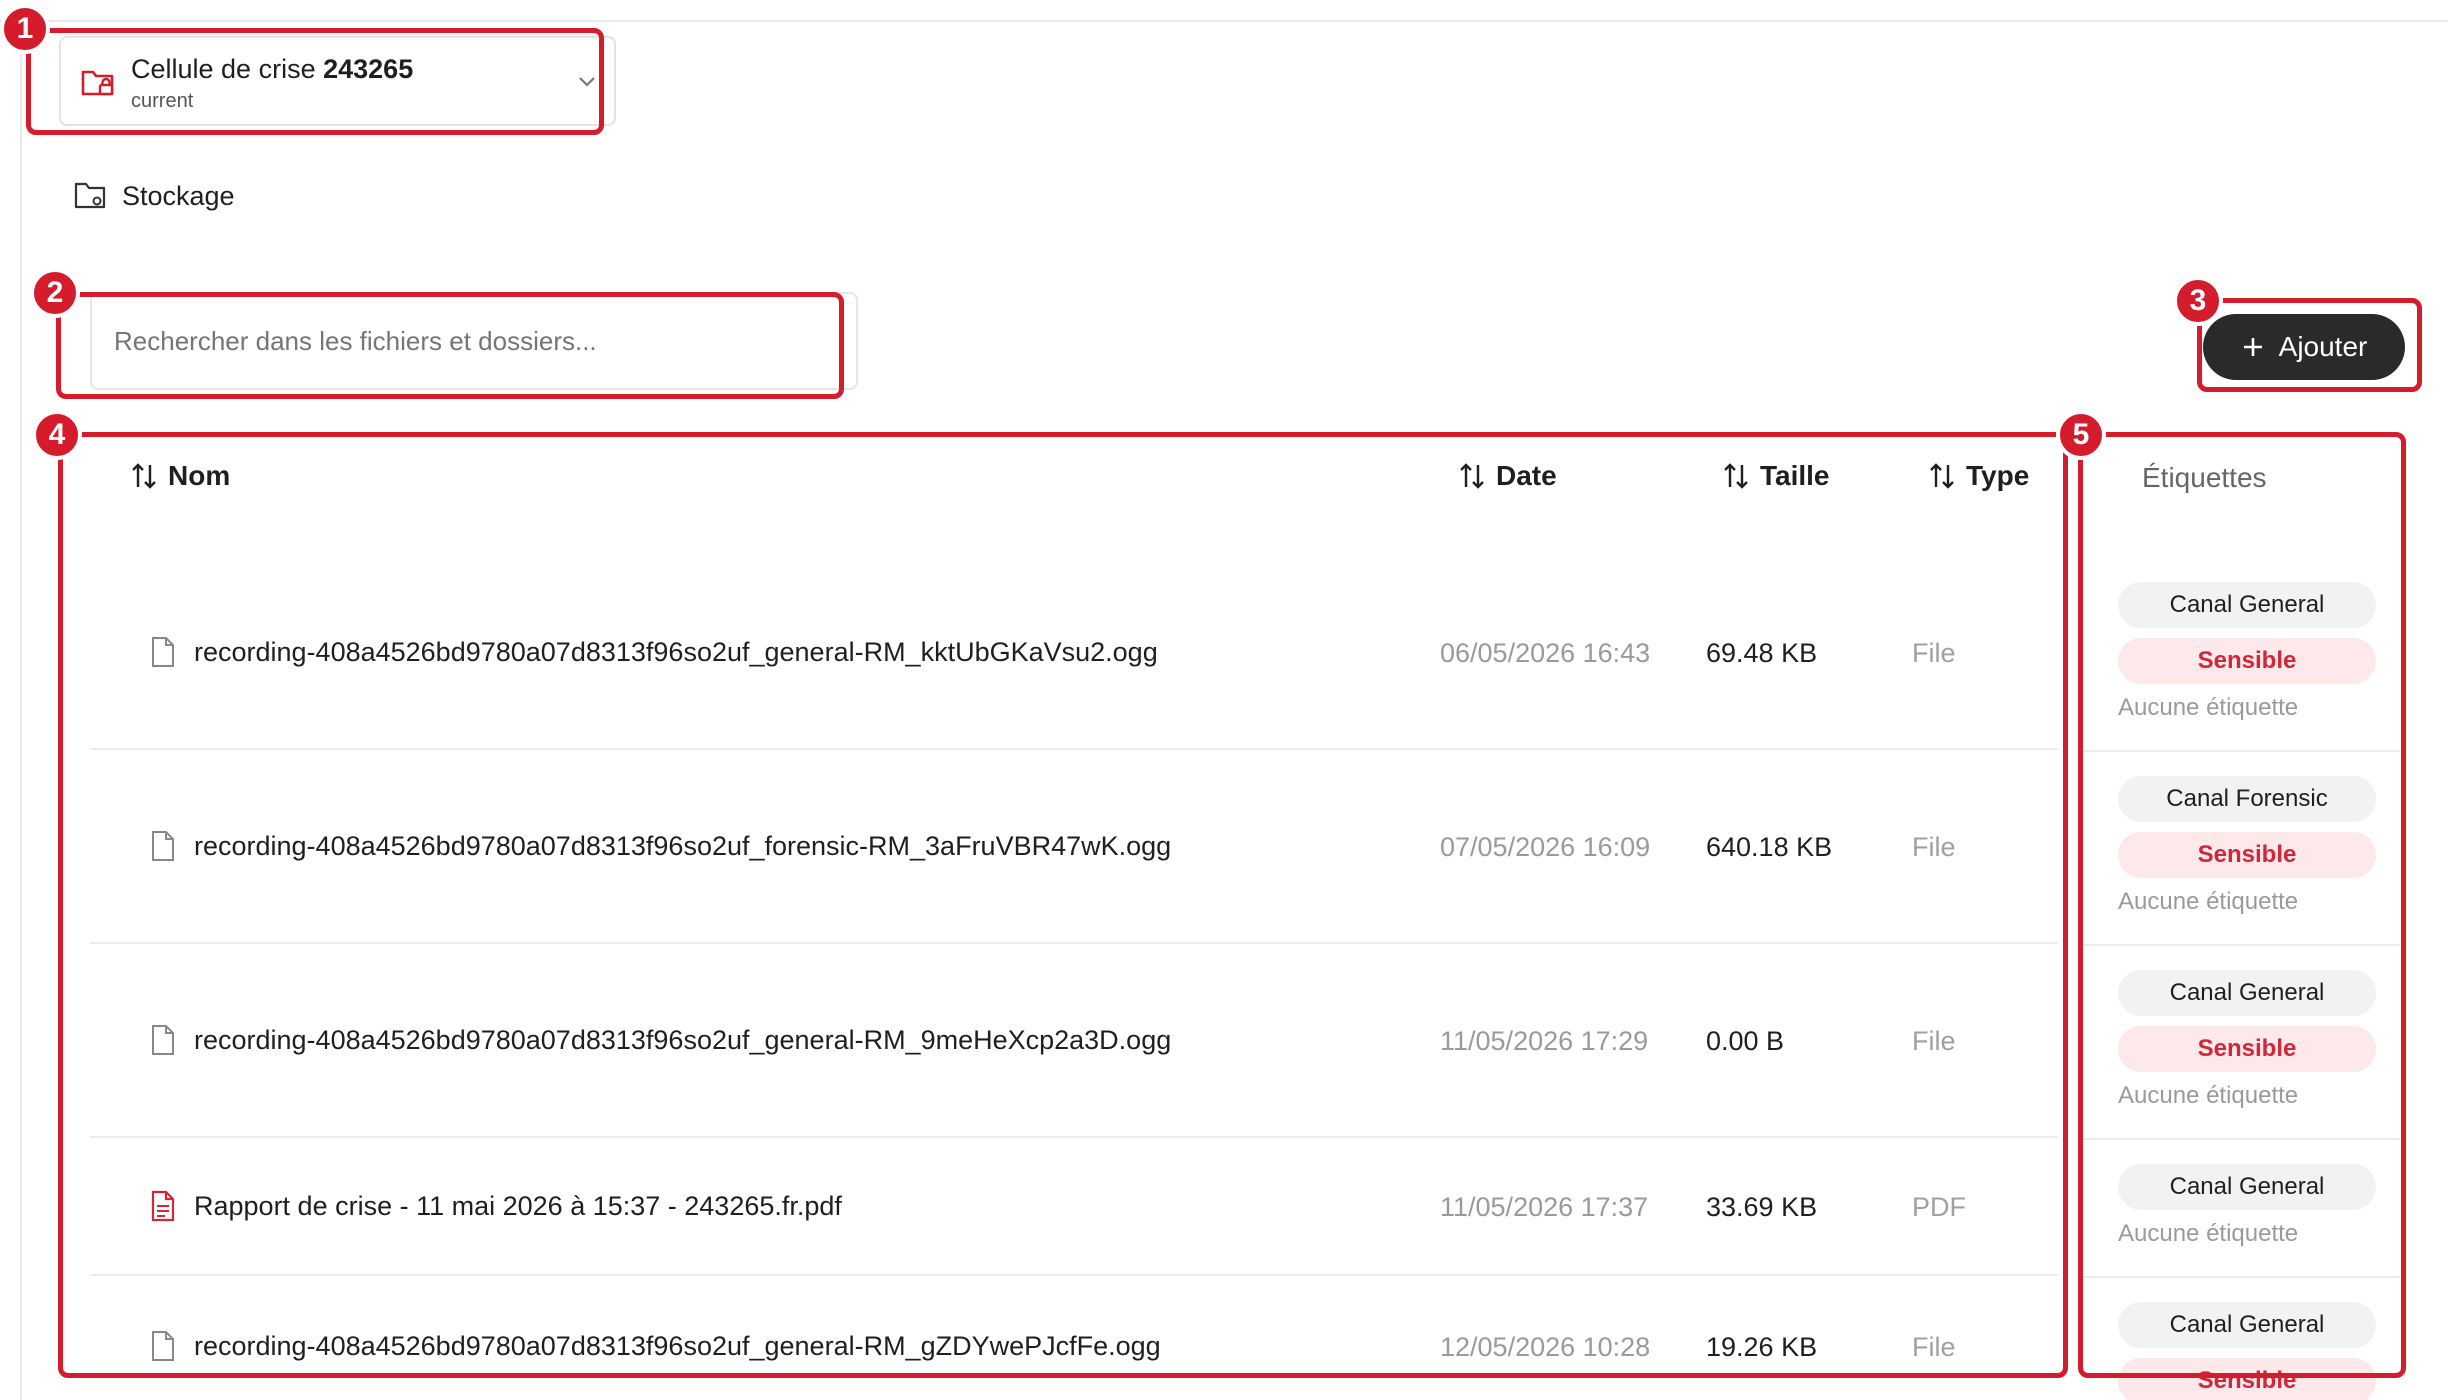 The height and width of the screenshot is (1400, 2448). I want to click on workspace-title-prefix: Cellule de crise, so click(223, 69).